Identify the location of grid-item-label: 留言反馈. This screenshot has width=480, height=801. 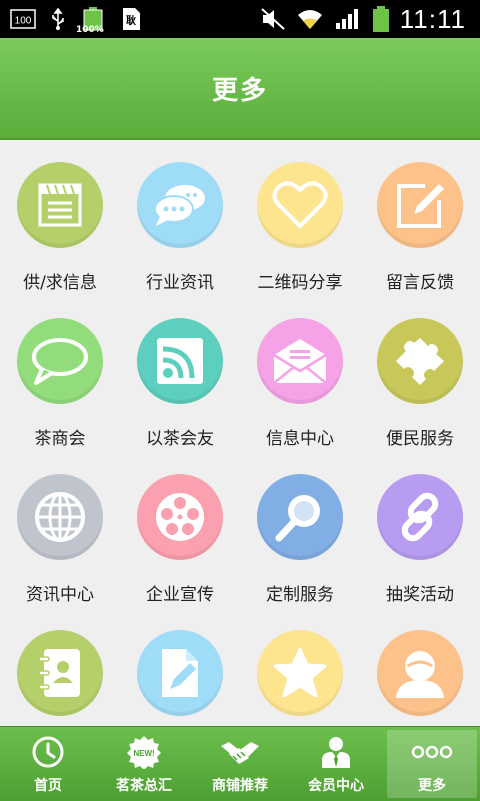
(420, 283).